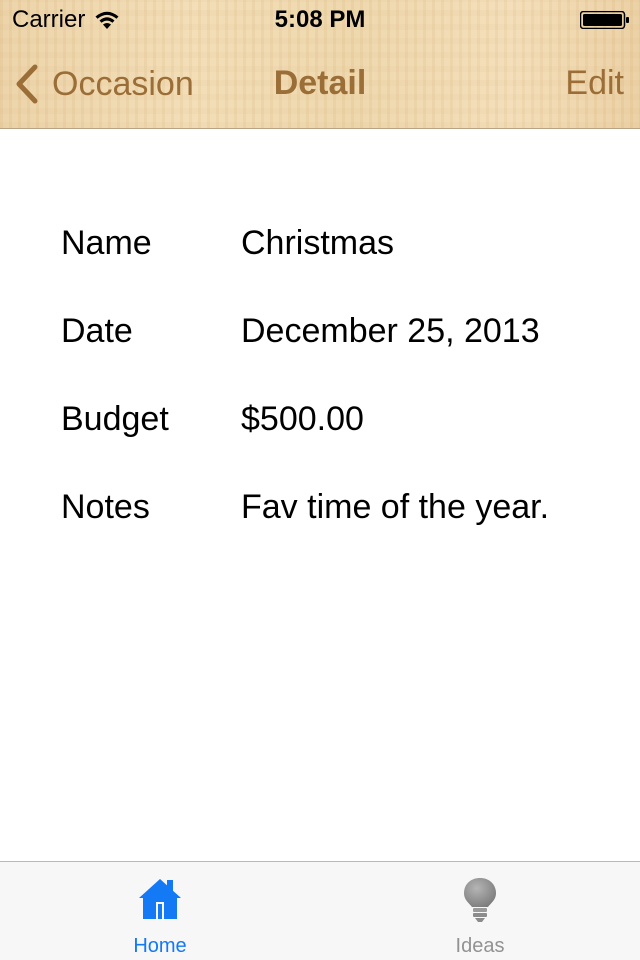 Image resolution: width=640 pixels, height=960 pixels. What do you see at coordinates (97, 331) in the screenshot?
I see `date-label: Date` at bounding box center [97, 331].